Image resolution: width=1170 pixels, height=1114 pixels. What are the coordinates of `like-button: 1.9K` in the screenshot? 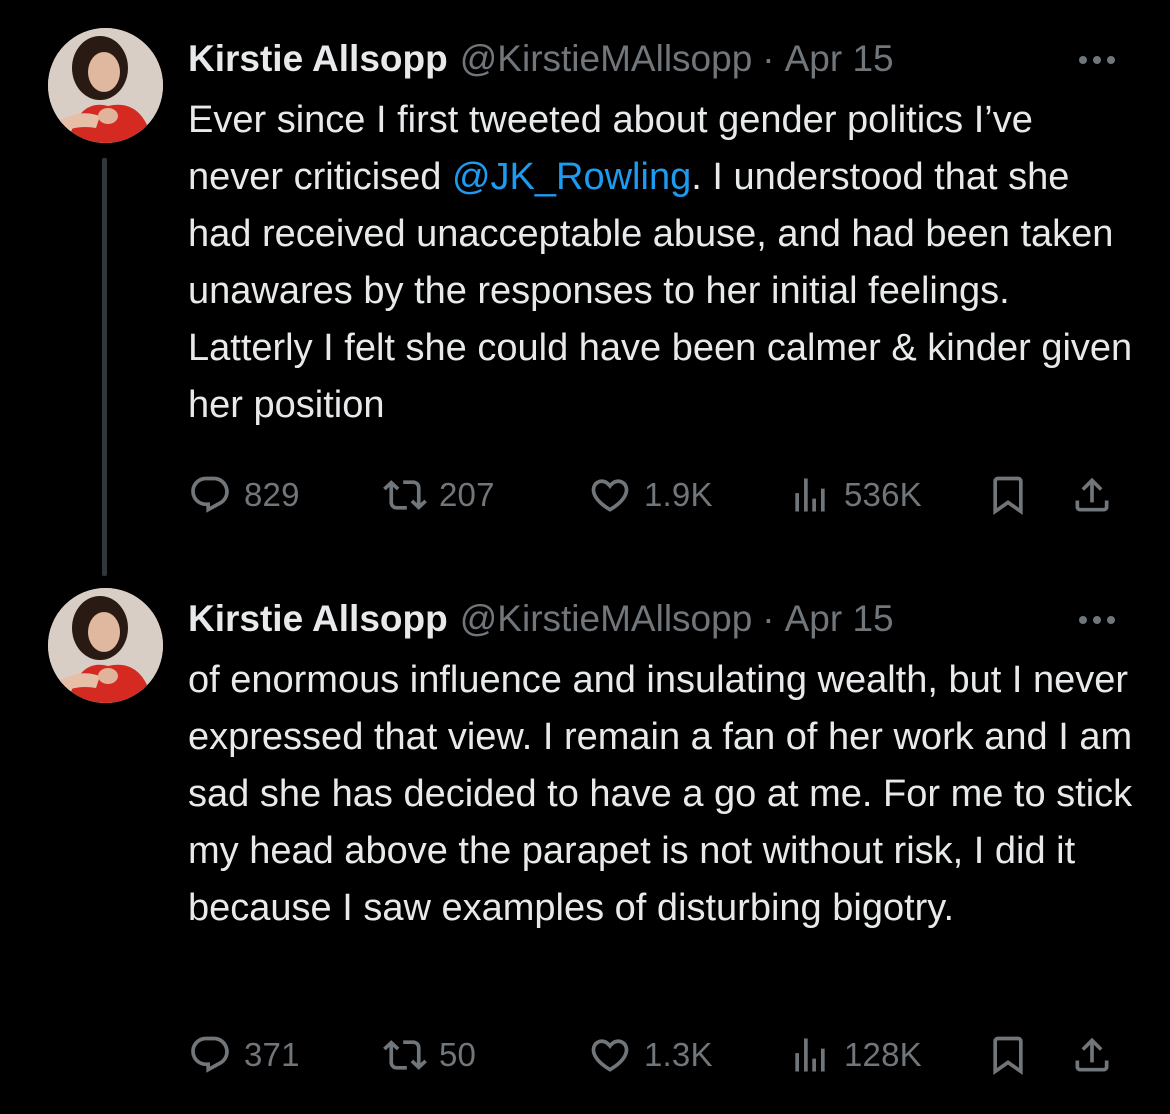 It's located at (650, 495).